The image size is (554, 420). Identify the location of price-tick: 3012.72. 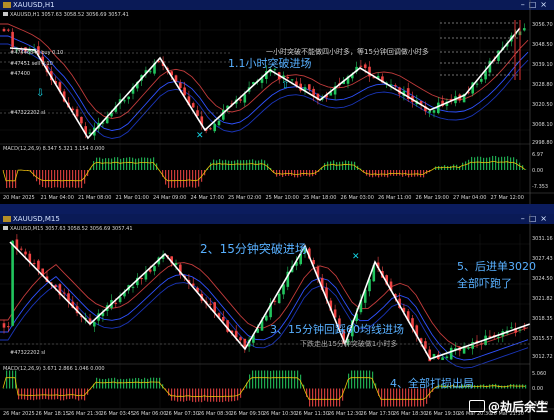
(542, 357).